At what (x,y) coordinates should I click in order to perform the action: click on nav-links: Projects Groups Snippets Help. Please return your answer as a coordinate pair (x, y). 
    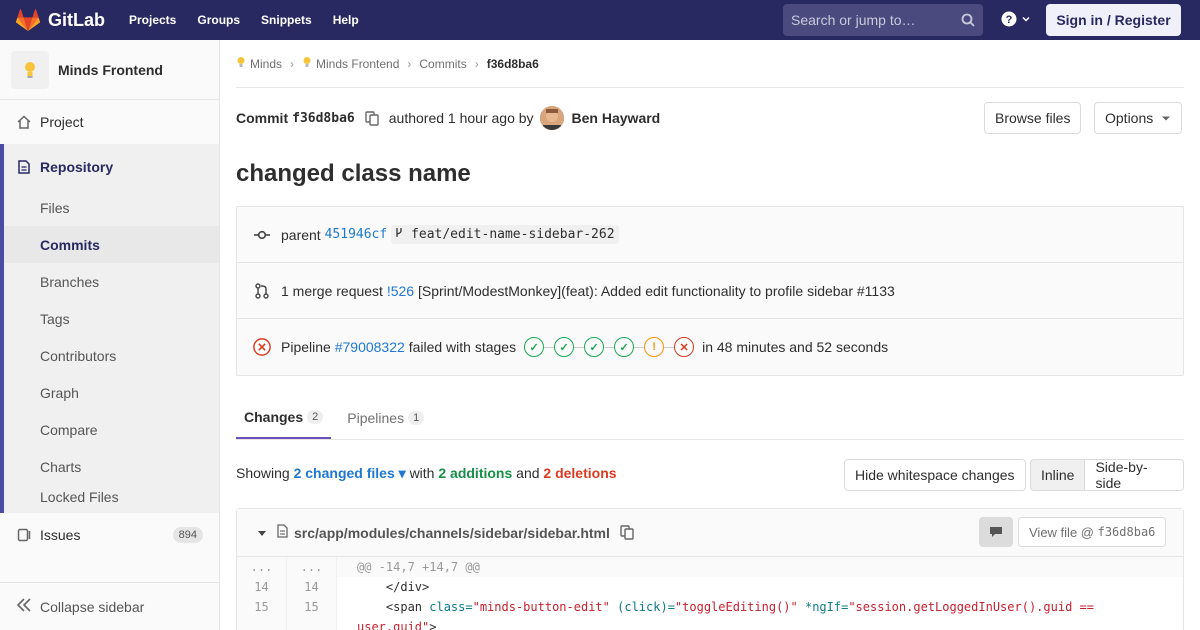
    Looking at the image, I should click on (254, 20).